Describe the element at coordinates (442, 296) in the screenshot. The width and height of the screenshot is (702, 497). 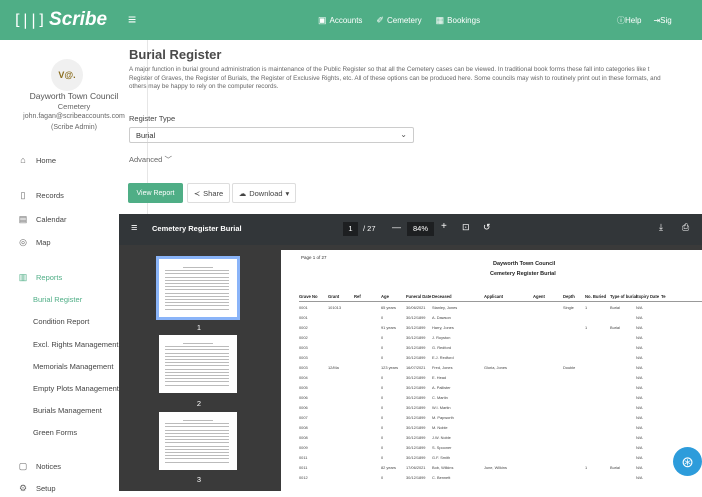
I see `pdf-column-header: Deceased` at that location.